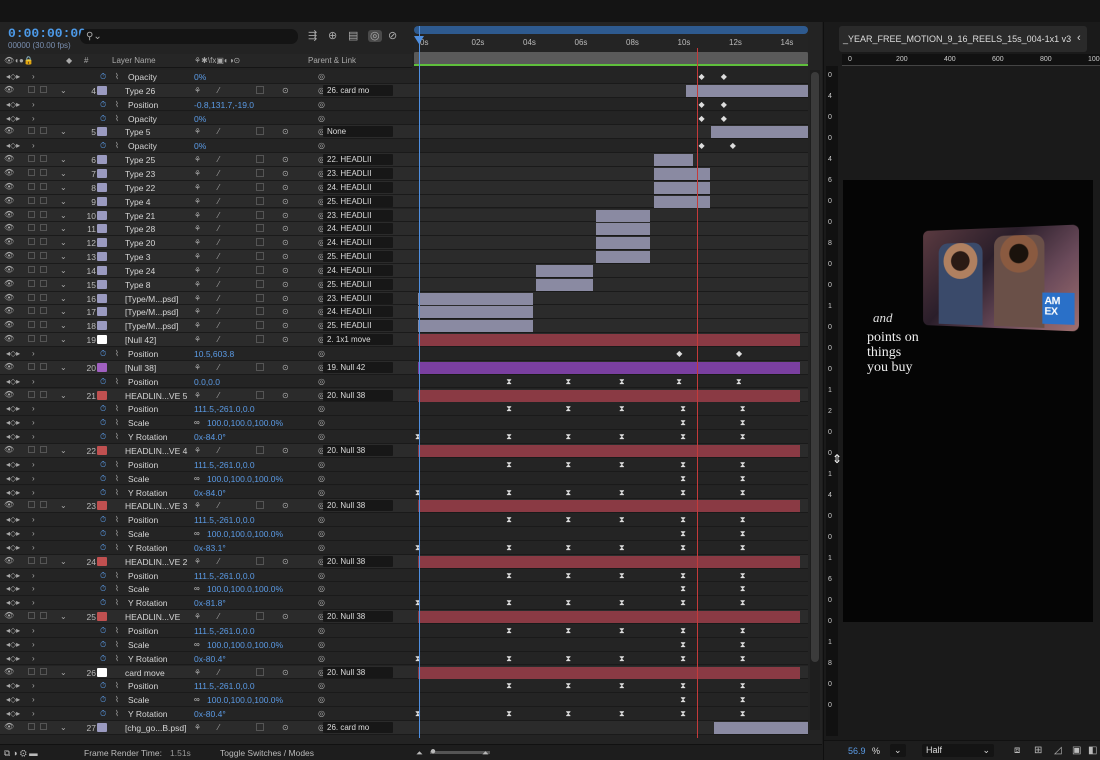 The image size is (1100, 760). I want to click on parent-dropdown: 25. HEADLII, so click(358, 256).